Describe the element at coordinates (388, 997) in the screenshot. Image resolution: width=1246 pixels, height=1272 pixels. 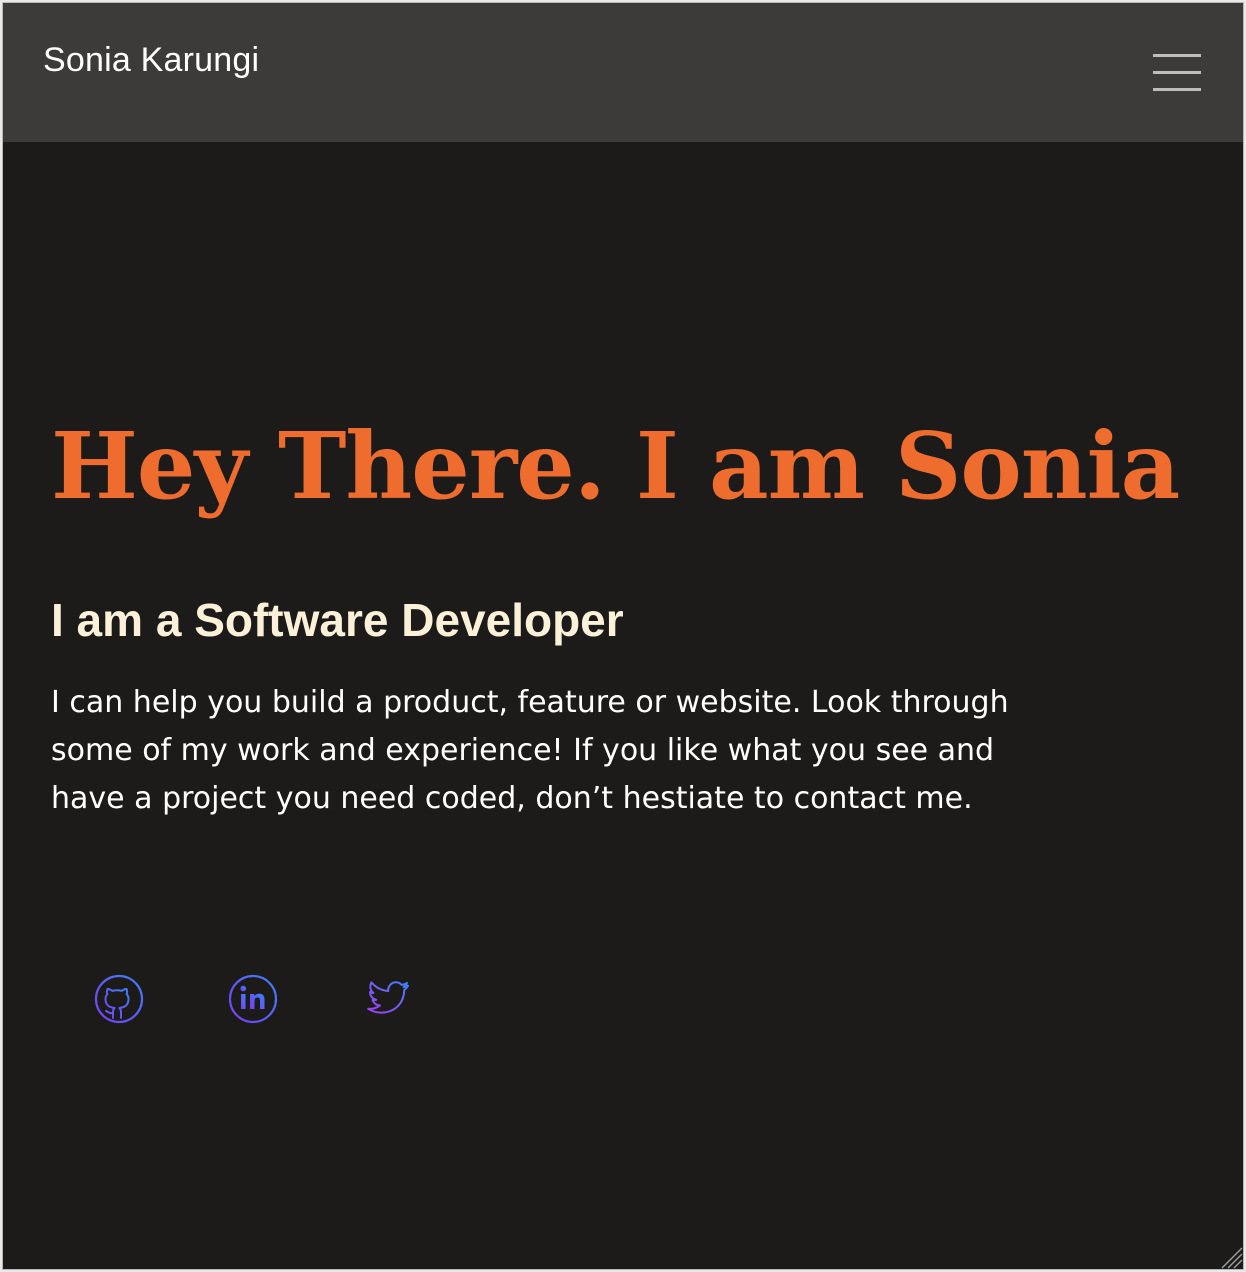
I see `twitter-icon` at that location.